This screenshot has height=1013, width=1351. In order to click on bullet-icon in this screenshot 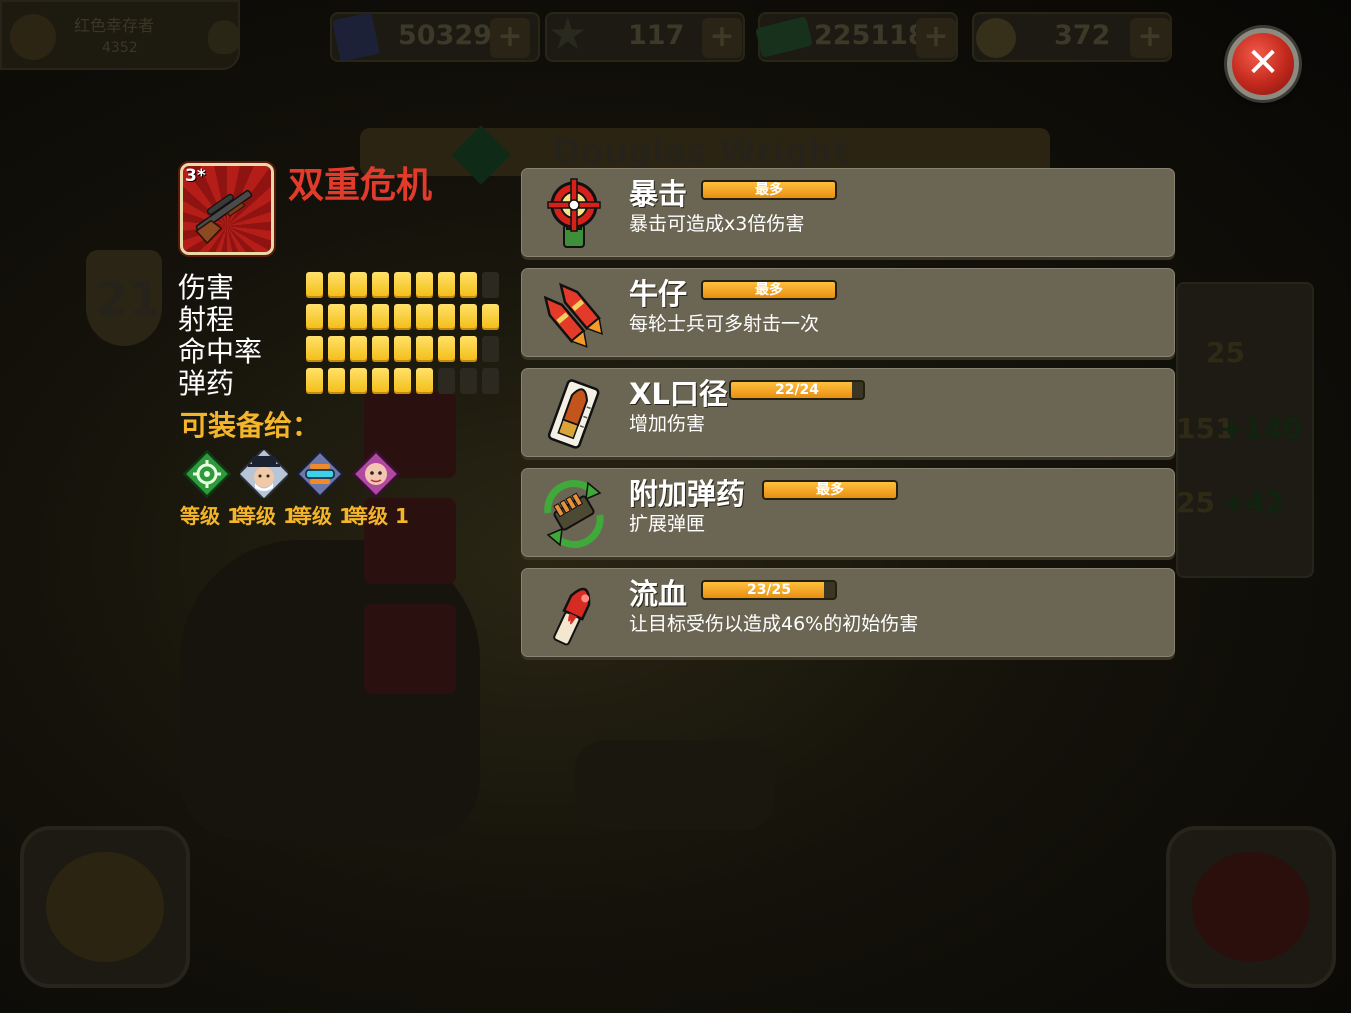, I will do `click(573, 414)`.